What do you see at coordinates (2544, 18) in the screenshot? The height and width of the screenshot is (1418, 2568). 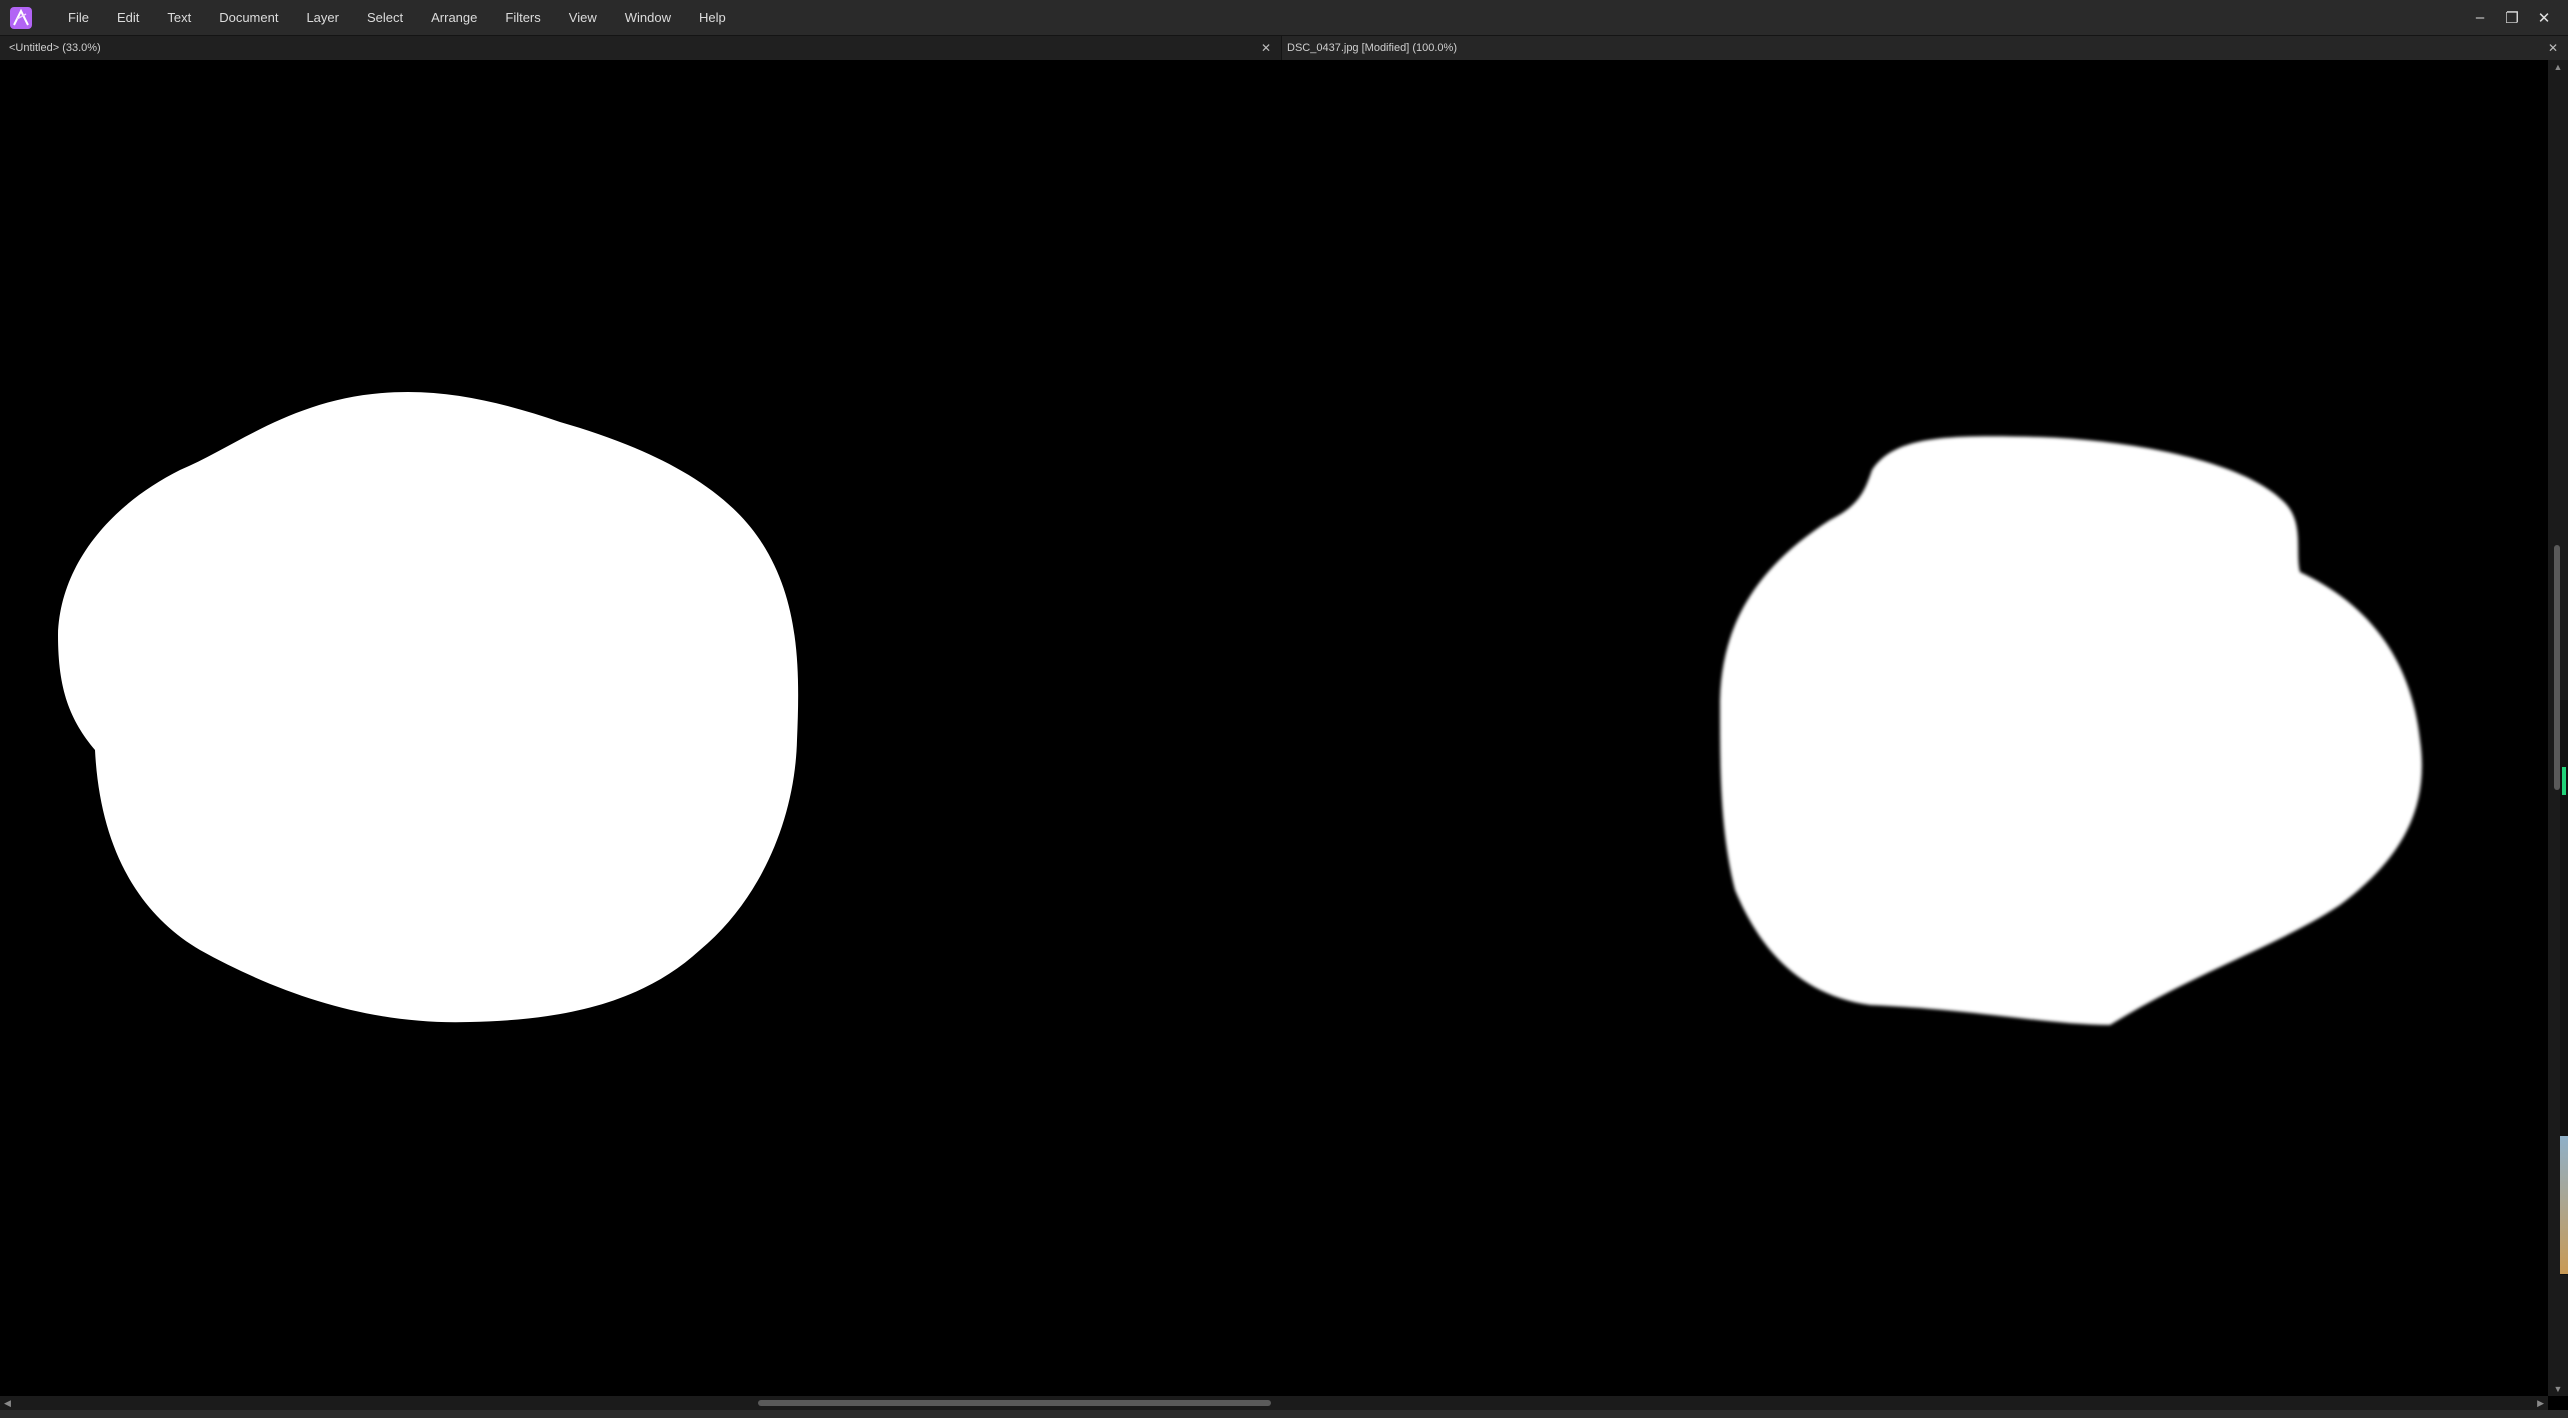 I see `close-icon: ✕` at bounding box center [2544, 18].